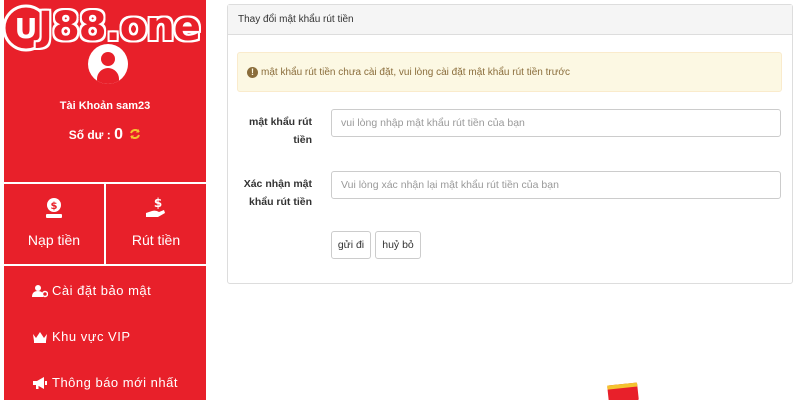 The image size is (800, 400). I want to click on svg-text: U, so click(26, 28).